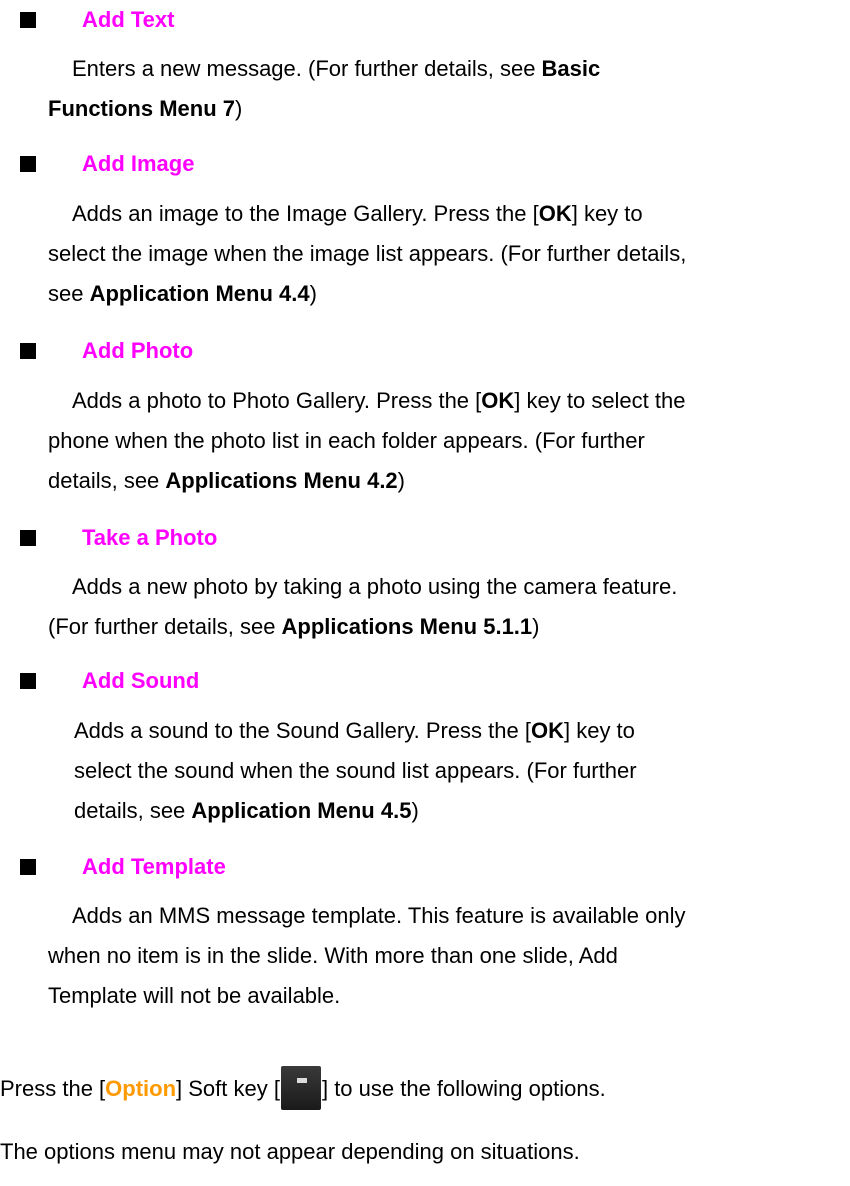 This screenshot has width=850, height=1186. Describe the element at coordinates (141, 1088) in the screenshot. I see `option-label: Option` at that location.